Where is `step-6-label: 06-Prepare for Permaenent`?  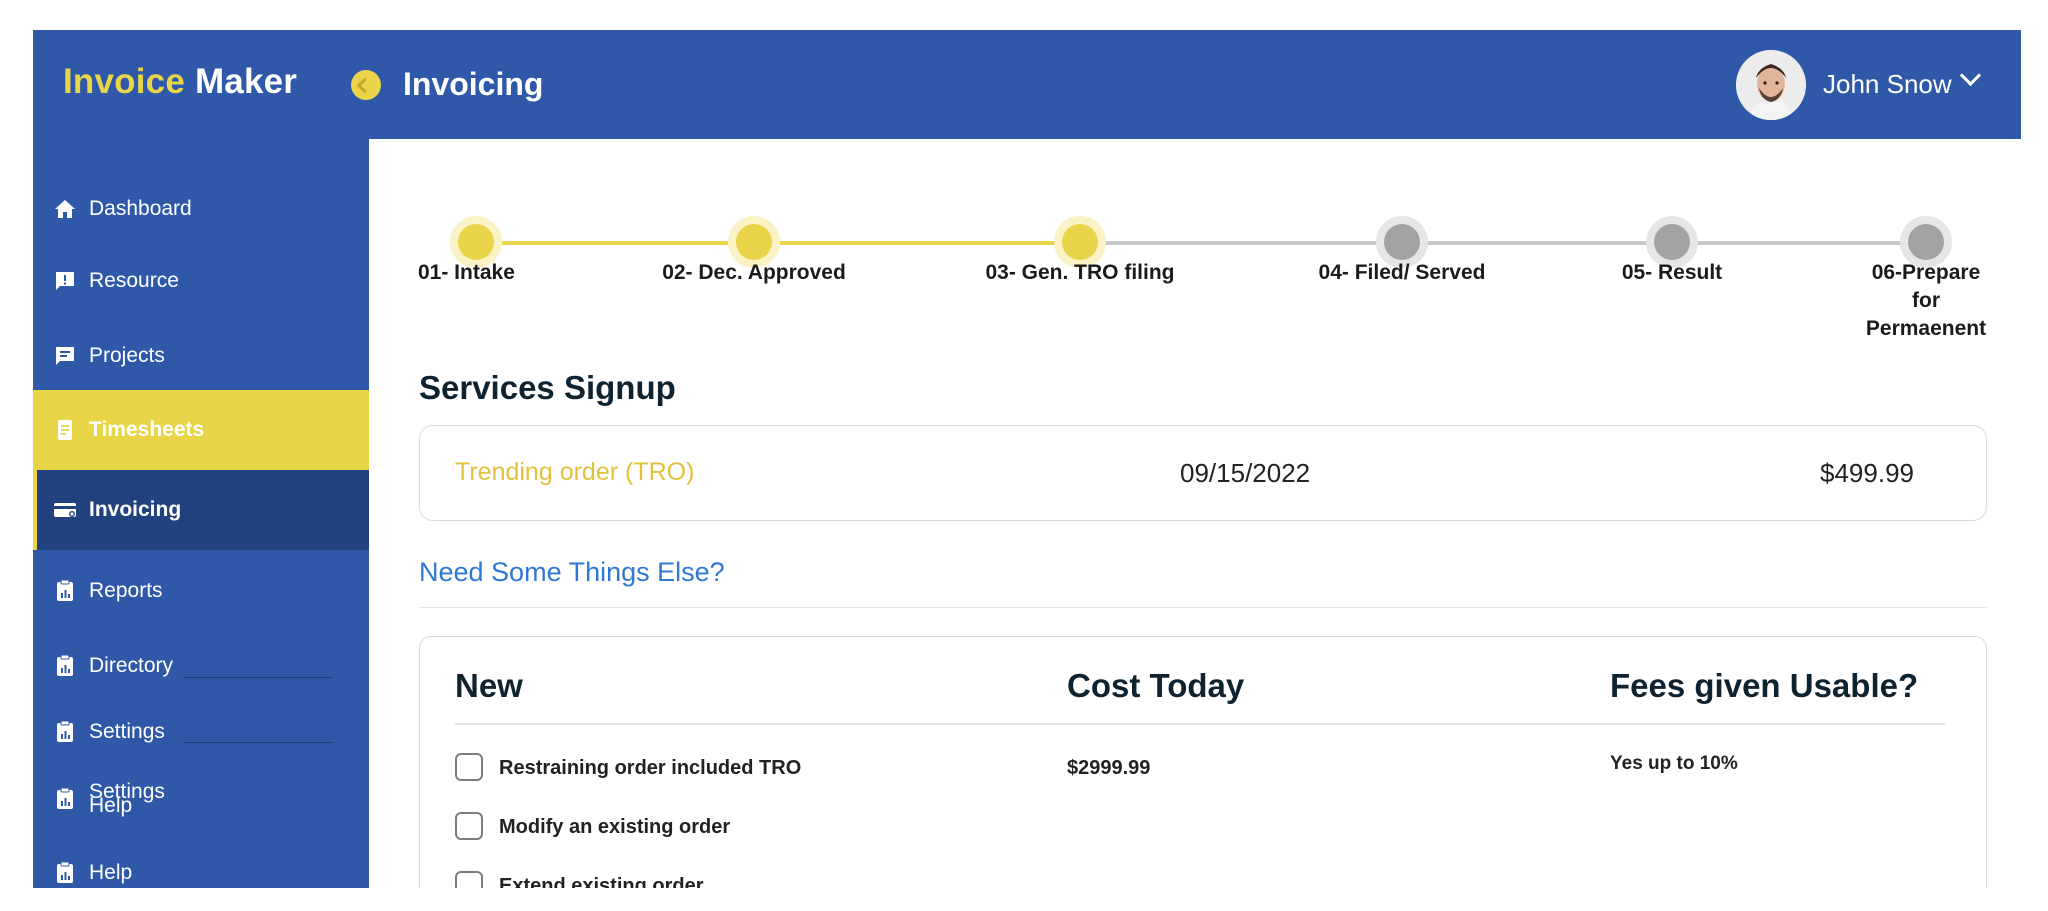 step-6-label: 06-Prepare for Permaenent is located at coordinates (1926, 300).